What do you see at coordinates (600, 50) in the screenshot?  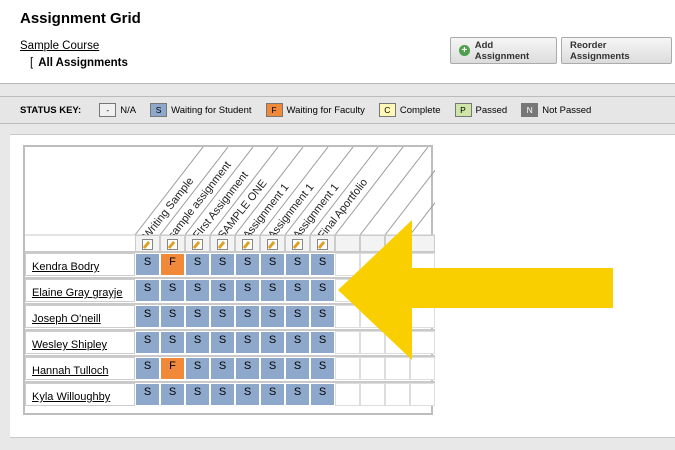 I see `reorder-assignments-label: Reorder Assignments` at bounding box center [600, 50].